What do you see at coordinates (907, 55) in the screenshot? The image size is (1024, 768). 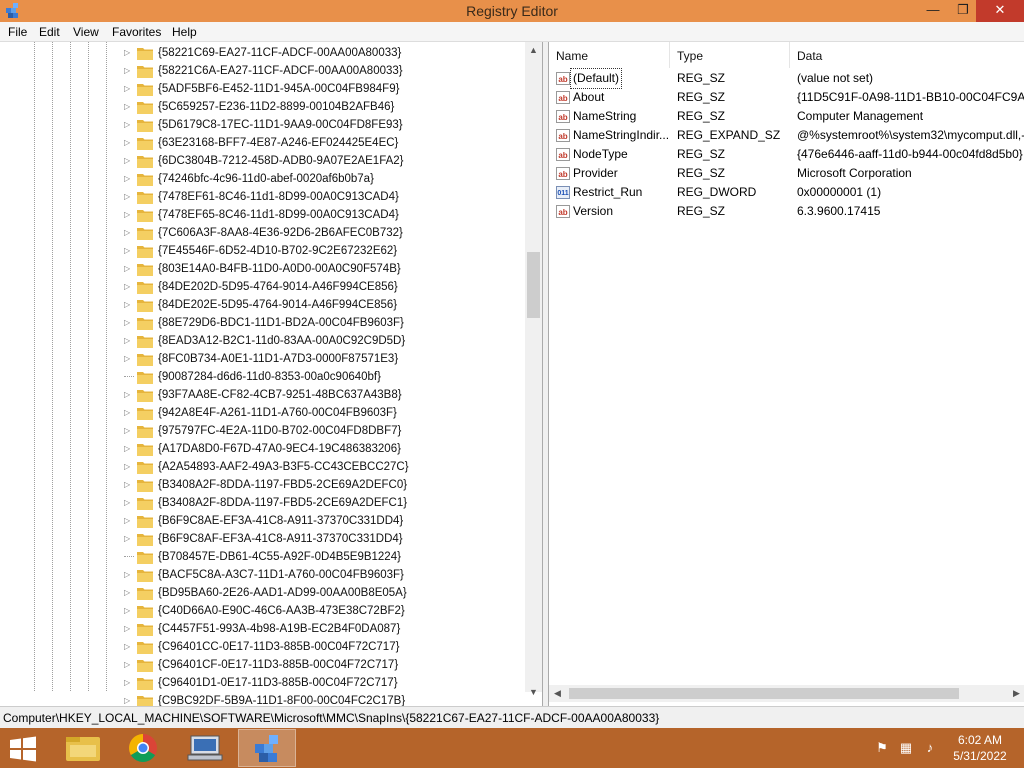 I see `column-header-data: Data` at bounding box center [907, 55].